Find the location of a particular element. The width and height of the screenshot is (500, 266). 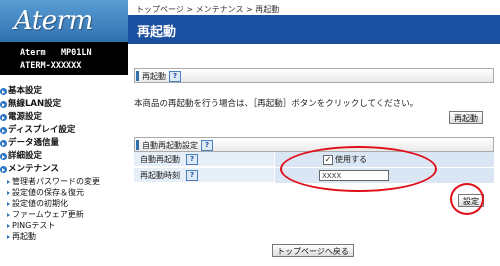

sidebar-subitem-restart: 再起動 is located at coordinates (64, 236).